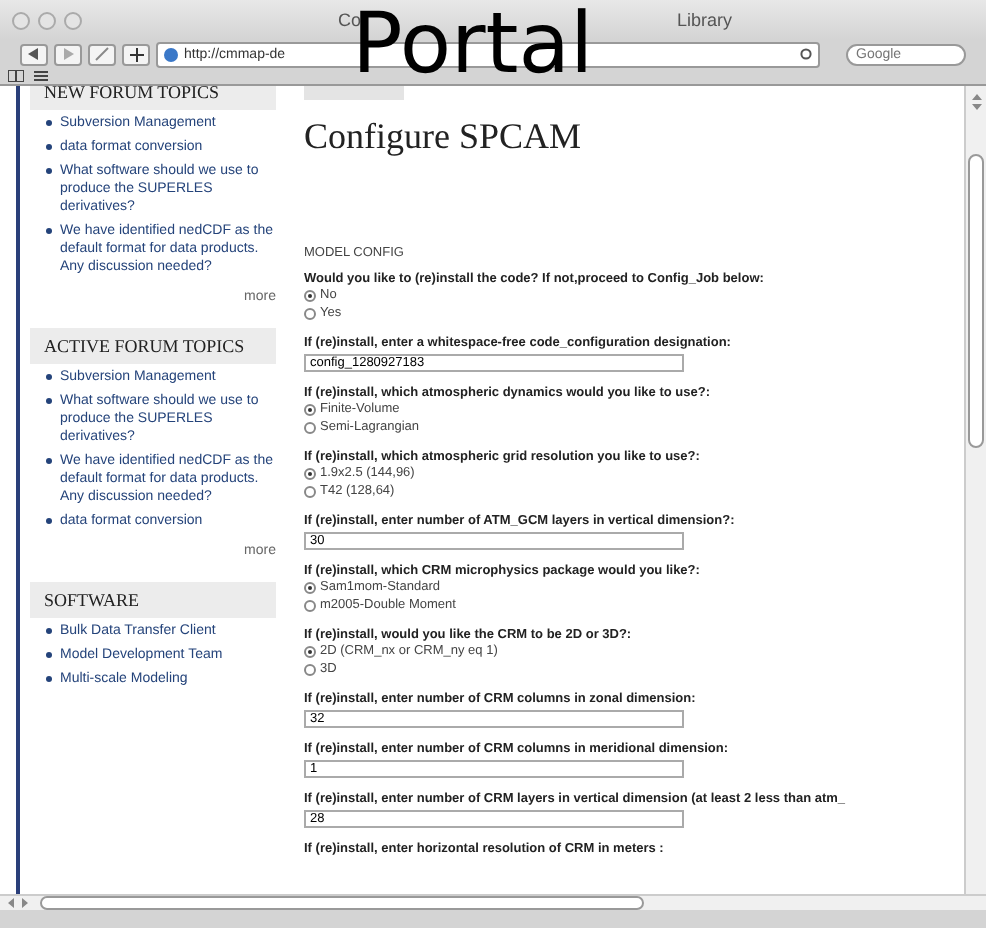 This screenshot has width=986, height=928. Describe the element at coordinates (153, 98) in the screenshot. I see `sidebar-heading: NEW FORUM TOPICS` at that location.